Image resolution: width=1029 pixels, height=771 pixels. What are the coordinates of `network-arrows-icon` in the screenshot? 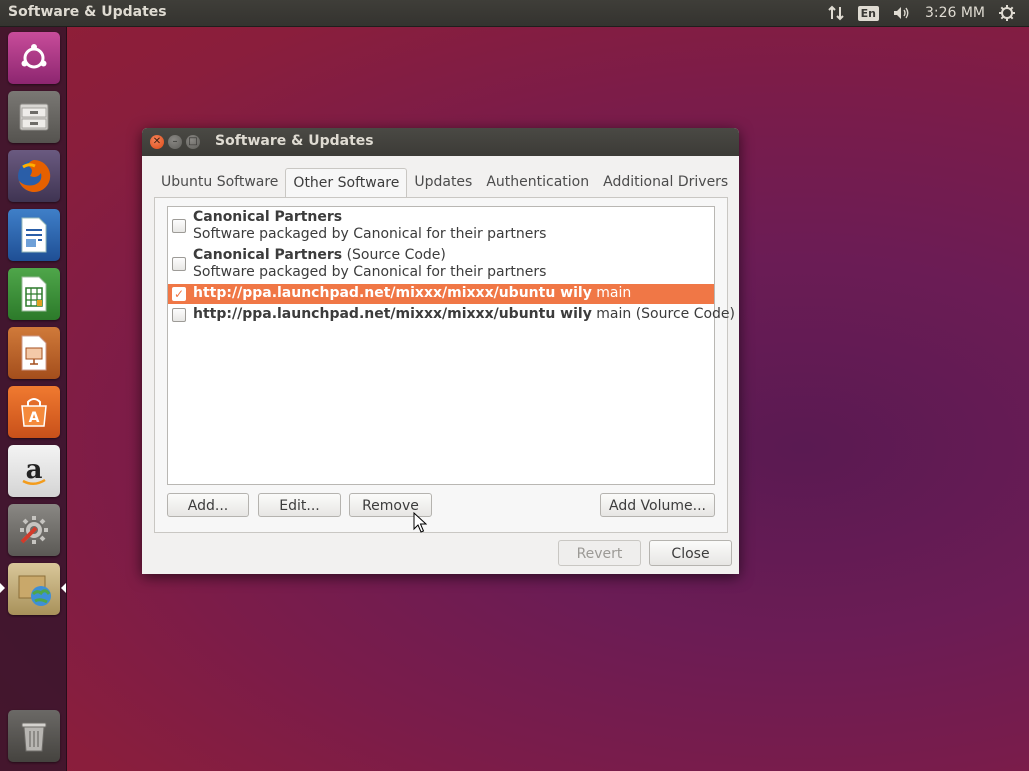 It's located at (835, 13).